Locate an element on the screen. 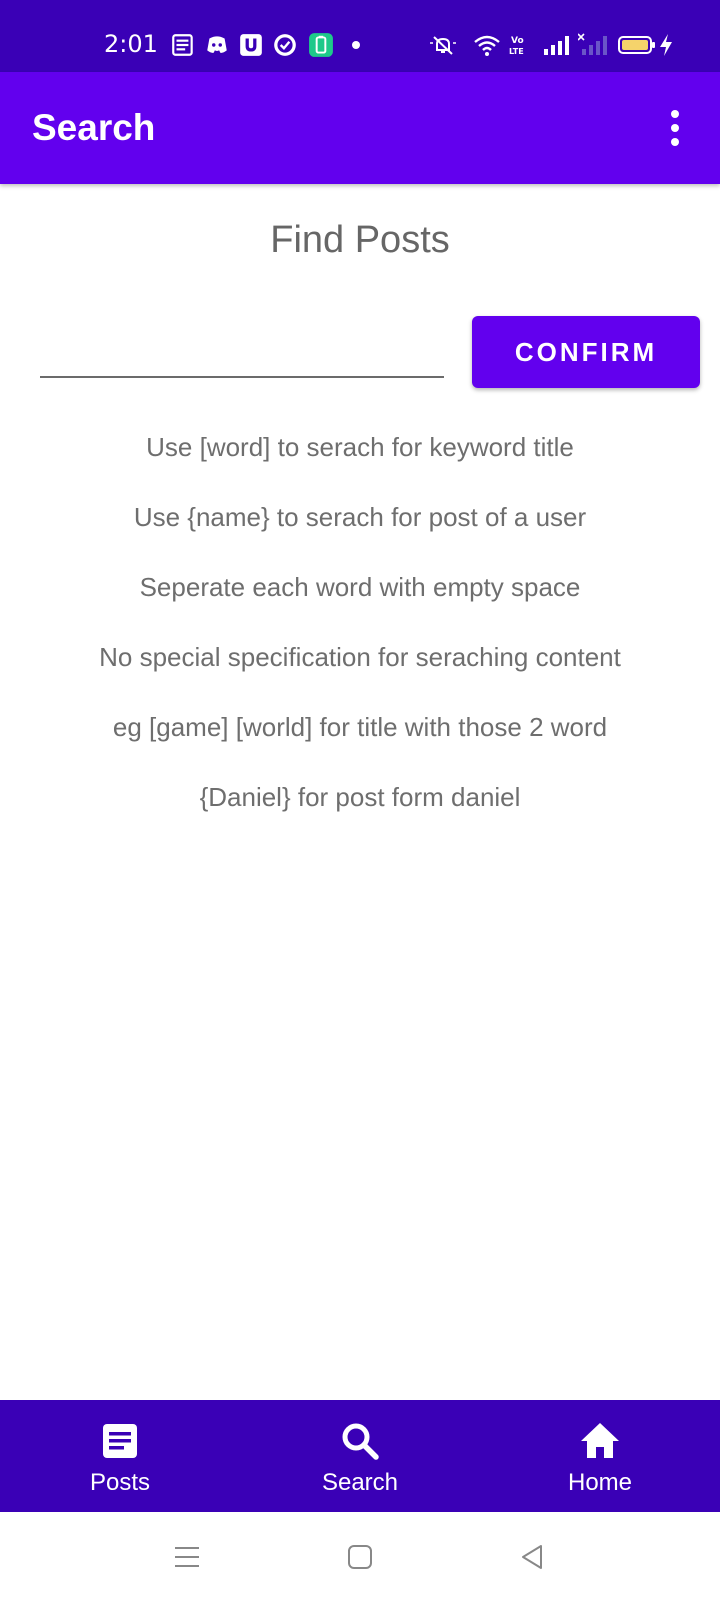 The height and width of the screenshot is (1600, 720). battery-icon is located at coordinates (637, 45).